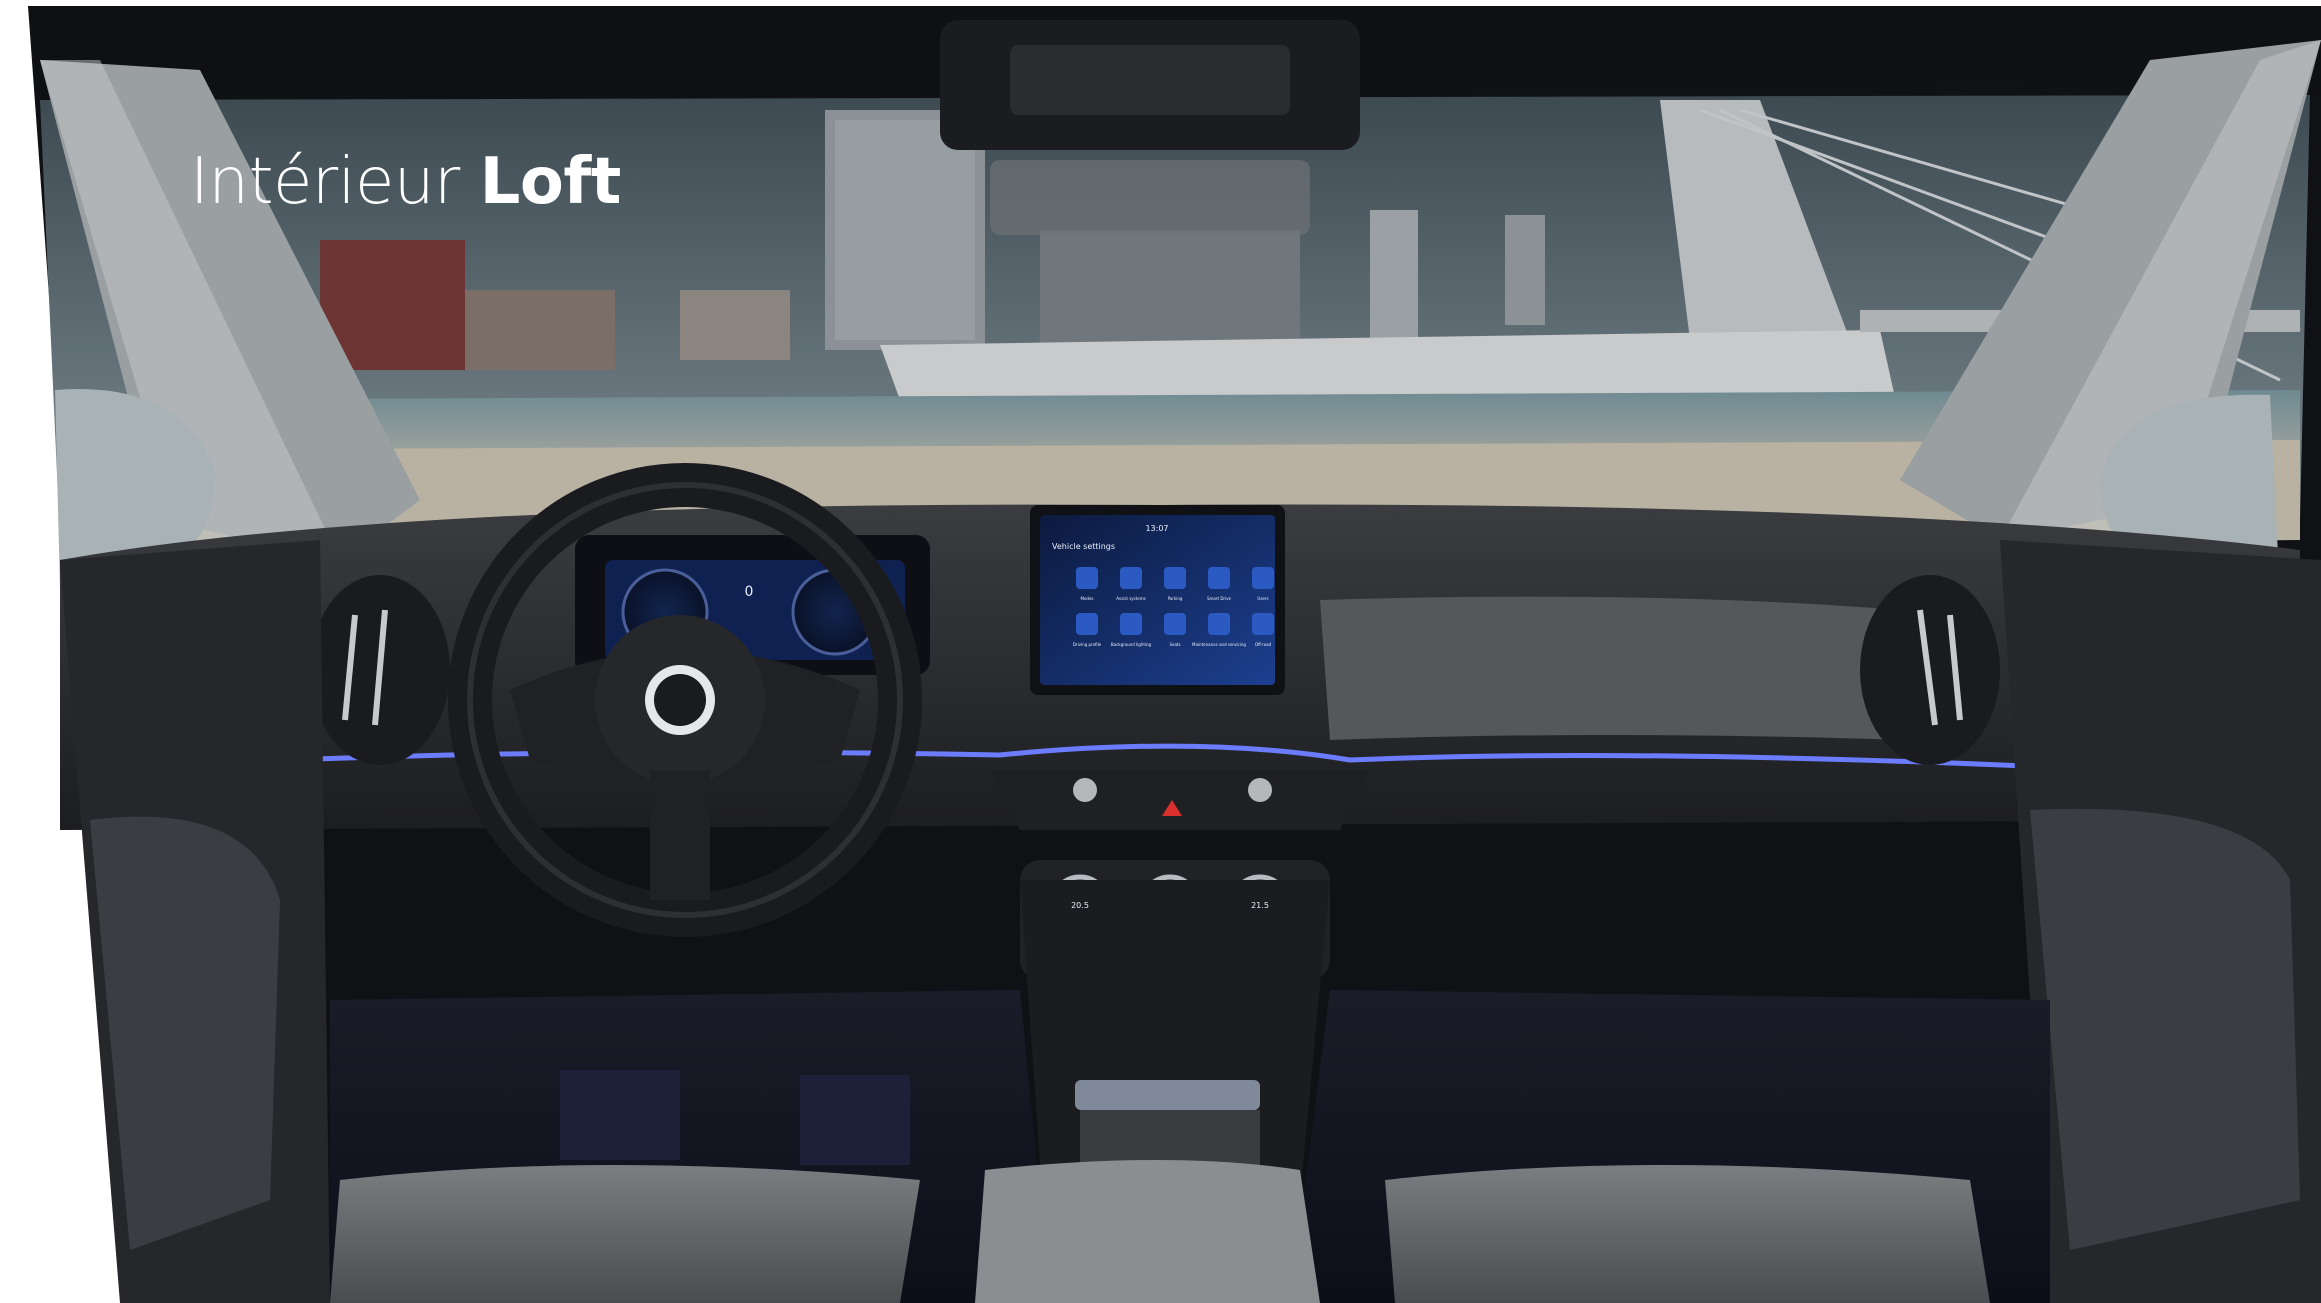  I want to click on infotainment-tile-label: Users, so click(1262, 598).